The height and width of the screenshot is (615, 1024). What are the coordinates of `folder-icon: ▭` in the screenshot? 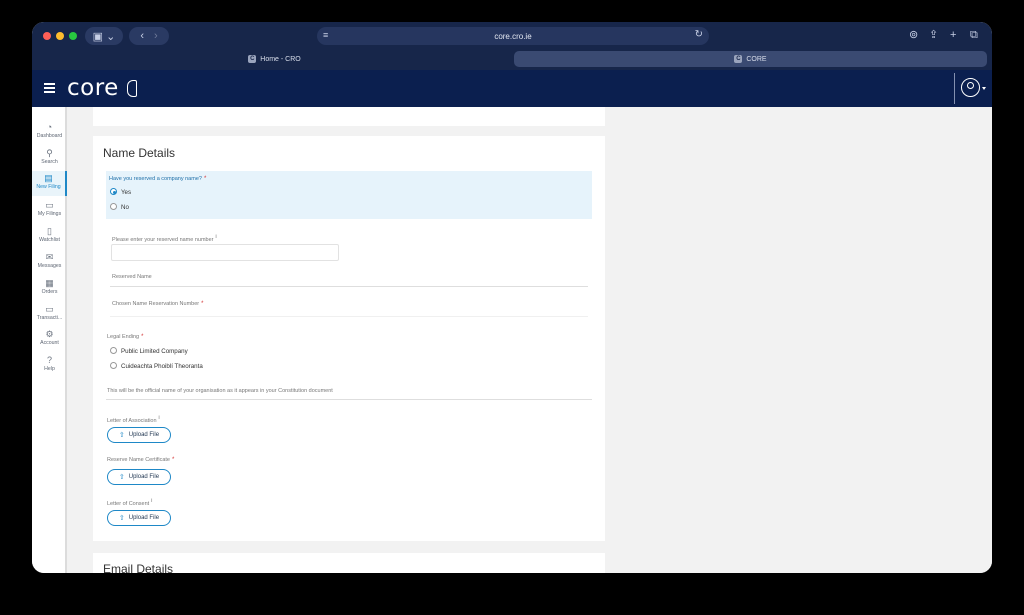 It's located at (49, 205).